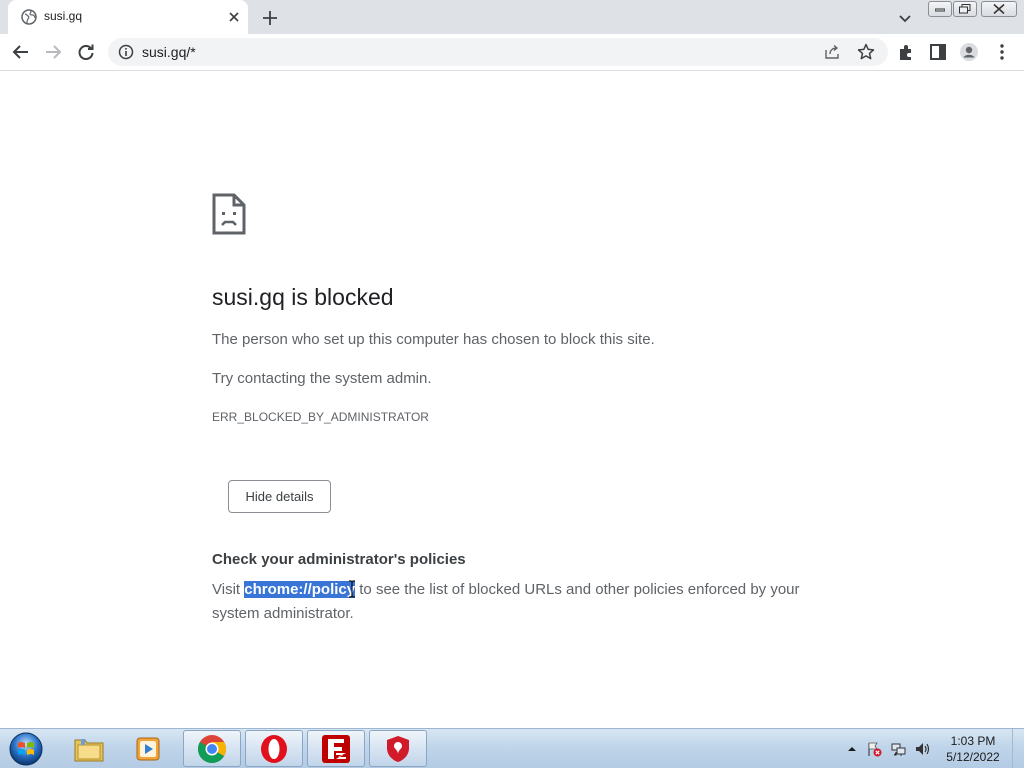 This screenshot has width=1024, height=768. I want to click on clock-date: 5/12/2022, so click(973, 757).